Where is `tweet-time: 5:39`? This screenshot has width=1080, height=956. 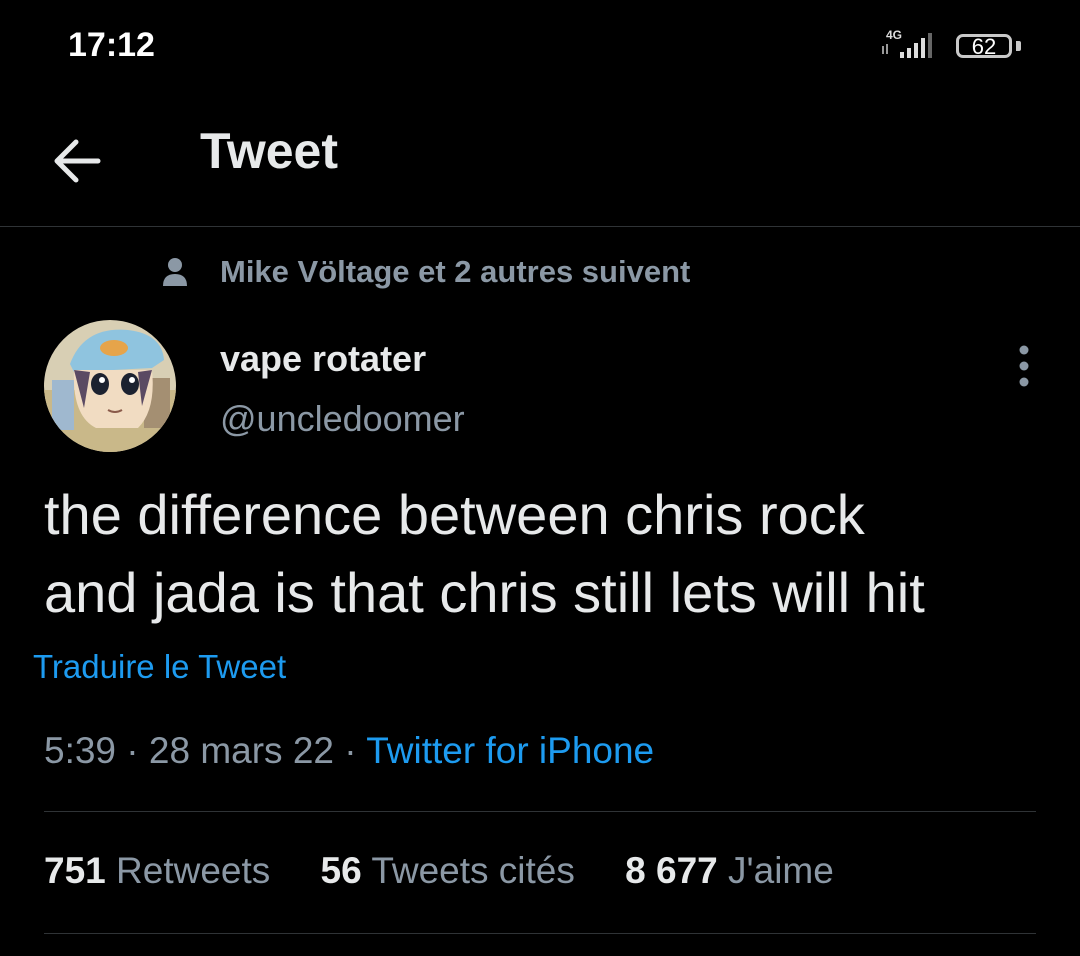 tweet-time: 5:39 is located at coordinates (80, 750).